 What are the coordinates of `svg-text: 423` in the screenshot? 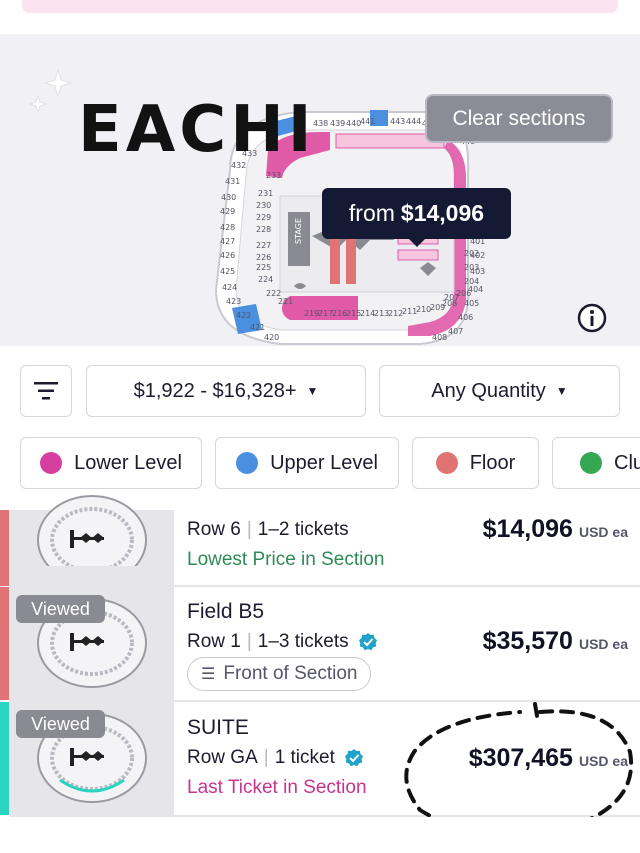 It's located at (233, 301).